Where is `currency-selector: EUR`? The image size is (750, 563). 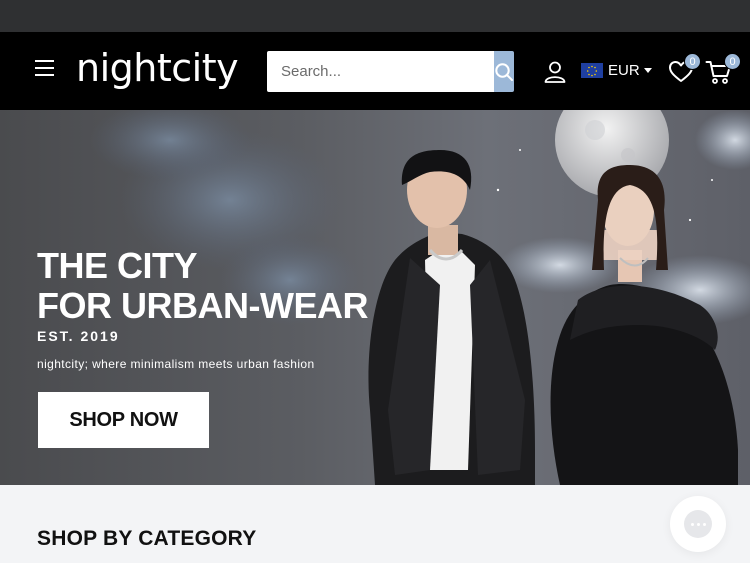 currency-selector: EUR is located at coordinates (616, 70).